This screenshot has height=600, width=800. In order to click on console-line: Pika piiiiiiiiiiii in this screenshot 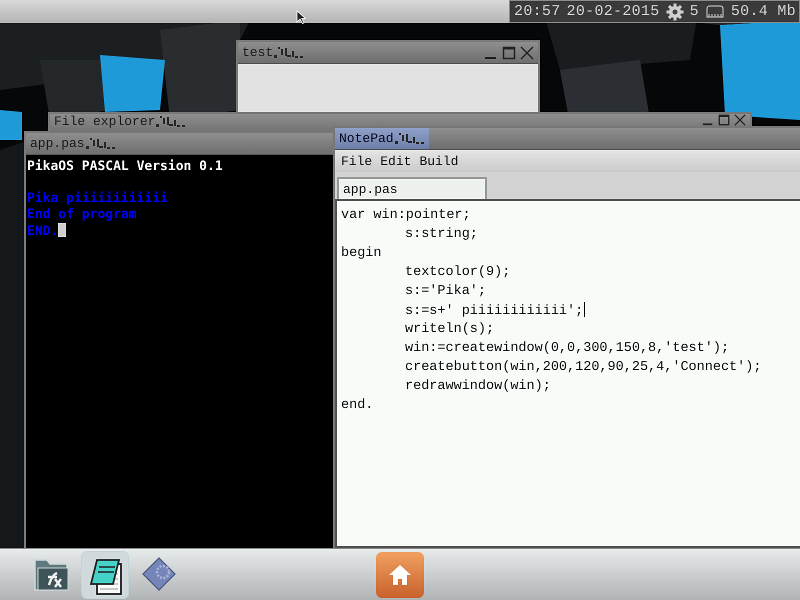, I will do `click(97, 199)`.